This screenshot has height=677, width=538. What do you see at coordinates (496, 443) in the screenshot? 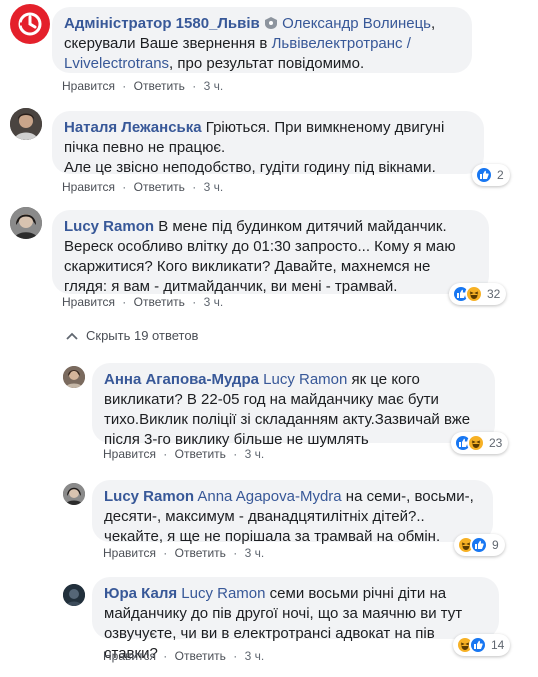
I see `reaction-count: 23` at bounding box center [496, 443].